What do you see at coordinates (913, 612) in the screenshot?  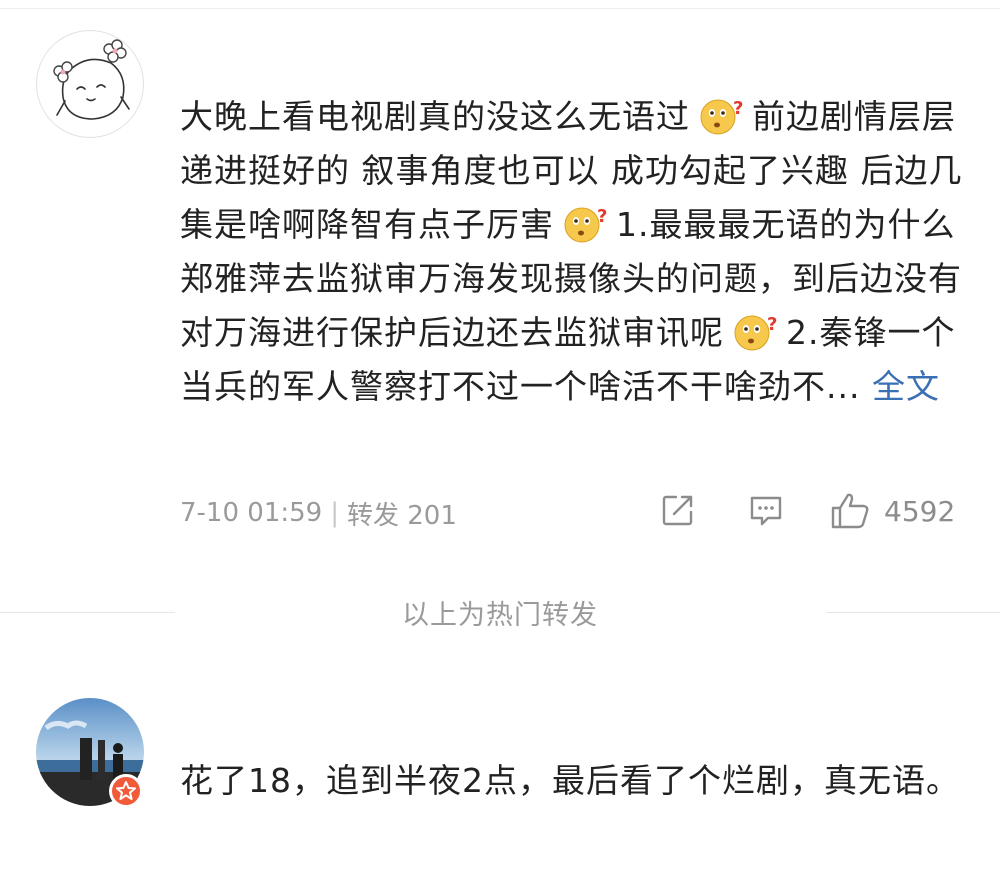 I see `divider-right` at bounding box center [913, 612].